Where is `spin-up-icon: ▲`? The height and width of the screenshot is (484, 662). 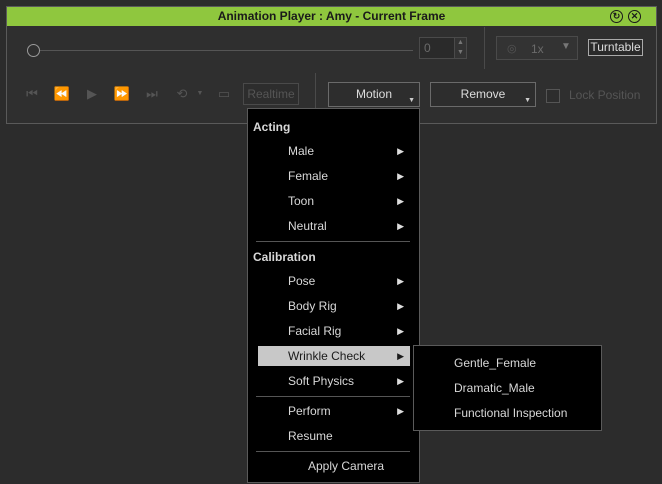 spin-up-icon: ▲ is located at coordinates (460, 43).